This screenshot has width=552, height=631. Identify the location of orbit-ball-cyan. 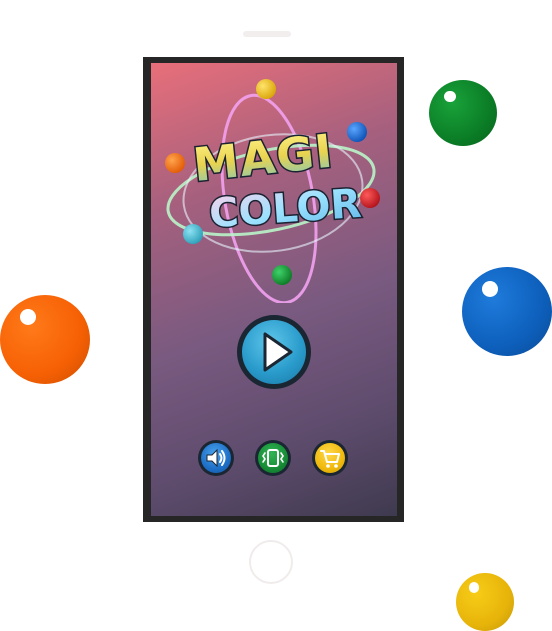
(193, 234).